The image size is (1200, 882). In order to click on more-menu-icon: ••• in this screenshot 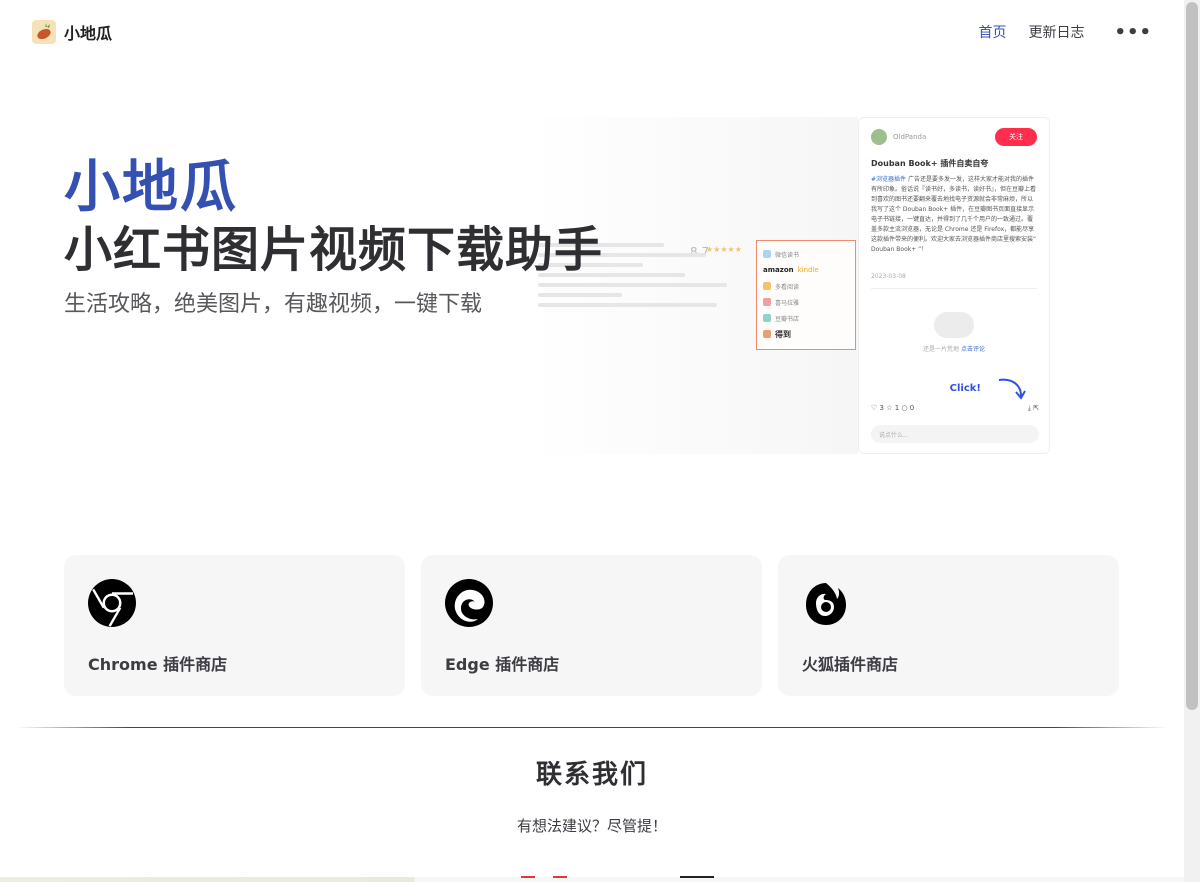, I will do `click(1129, 32)`.